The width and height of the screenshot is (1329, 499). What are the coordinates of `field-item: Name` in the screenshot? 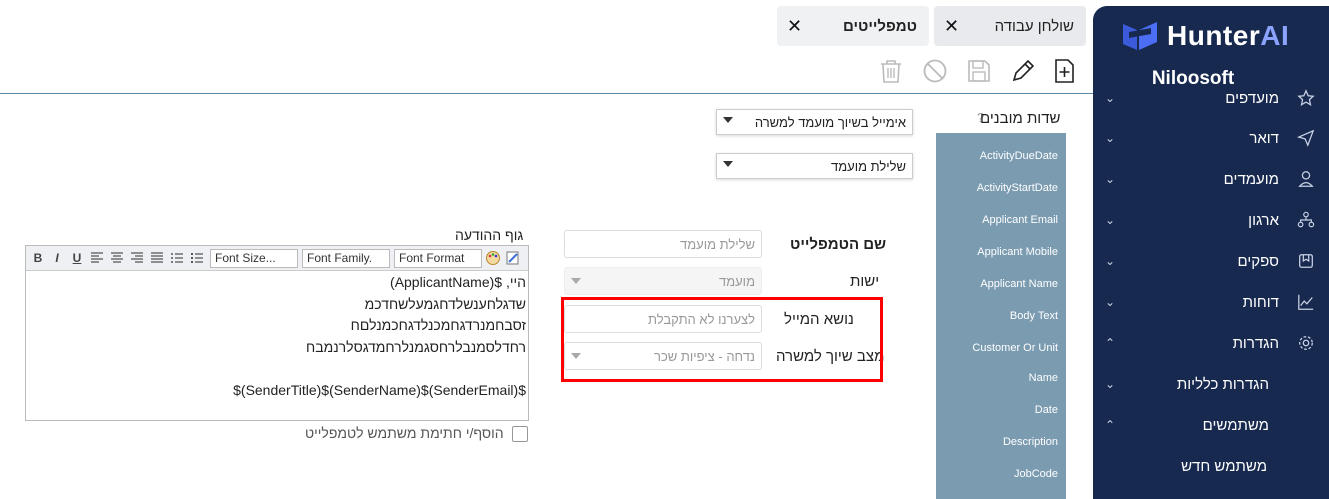 It's located at (1043, 378).